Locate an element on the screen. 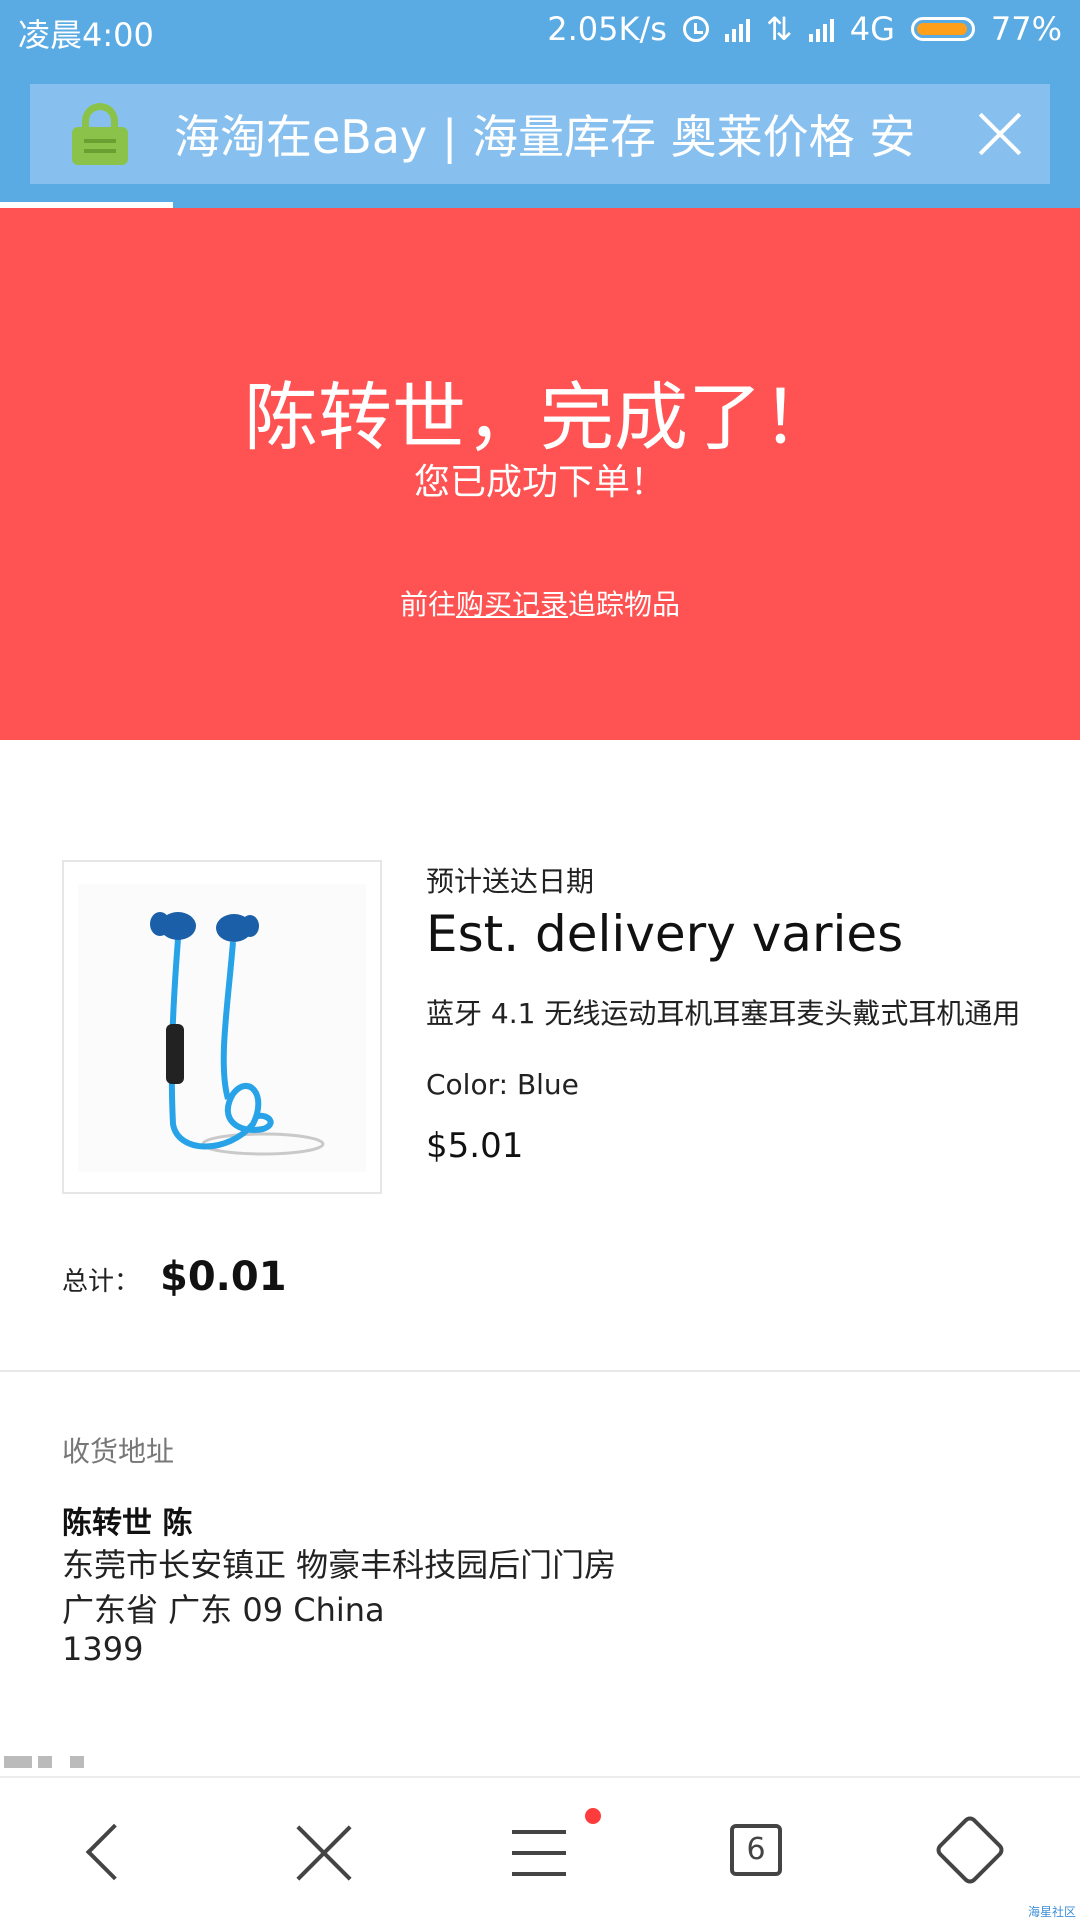 The height and width of the screenshot is (1922, 1080). confirmation-subtitle: 您已成功下单！ is located at coordinates (539, 482).